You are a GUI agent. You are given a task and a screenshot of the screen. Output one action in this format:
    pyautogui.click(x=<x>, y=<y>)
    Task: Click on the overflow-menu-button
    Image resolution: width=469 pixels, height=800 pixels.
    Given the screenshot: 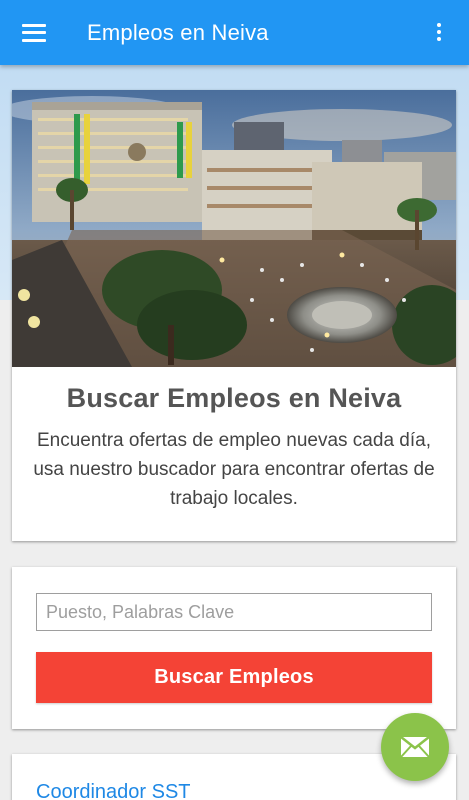 What is the action you would take?
    pyautogui.click(x=439, y=32)
    